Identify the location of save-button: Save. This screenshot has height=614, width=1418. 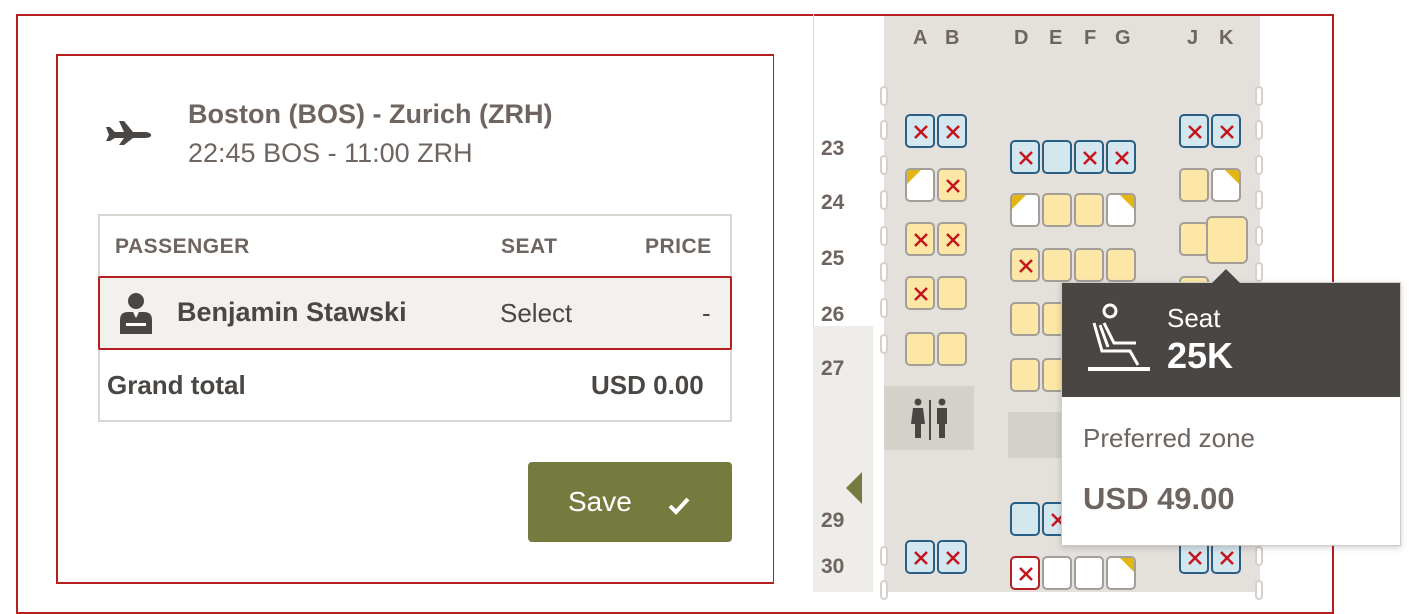
(630, 502).